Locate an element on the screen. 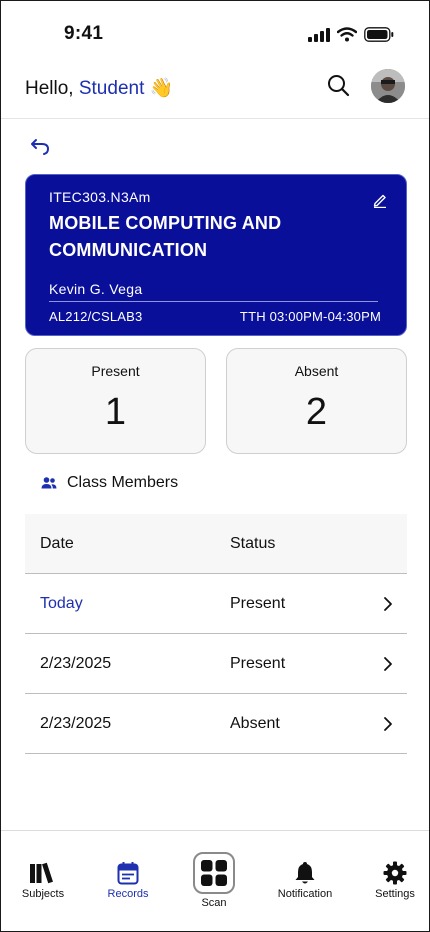 The width and height of the screenshot is (430, 932). nav-subjects: Subjects is located at coordinates (43, 880).